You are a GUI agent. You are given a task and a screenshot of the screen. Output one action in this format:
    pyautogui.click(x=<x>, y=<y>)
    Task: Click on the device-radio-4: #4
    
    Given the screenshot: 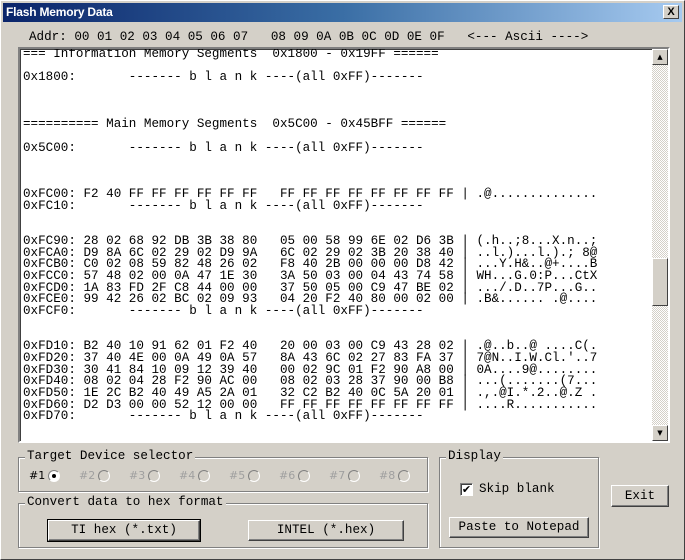 What is the action you would take?
    pyautogui.click(x=204, y=475)
    